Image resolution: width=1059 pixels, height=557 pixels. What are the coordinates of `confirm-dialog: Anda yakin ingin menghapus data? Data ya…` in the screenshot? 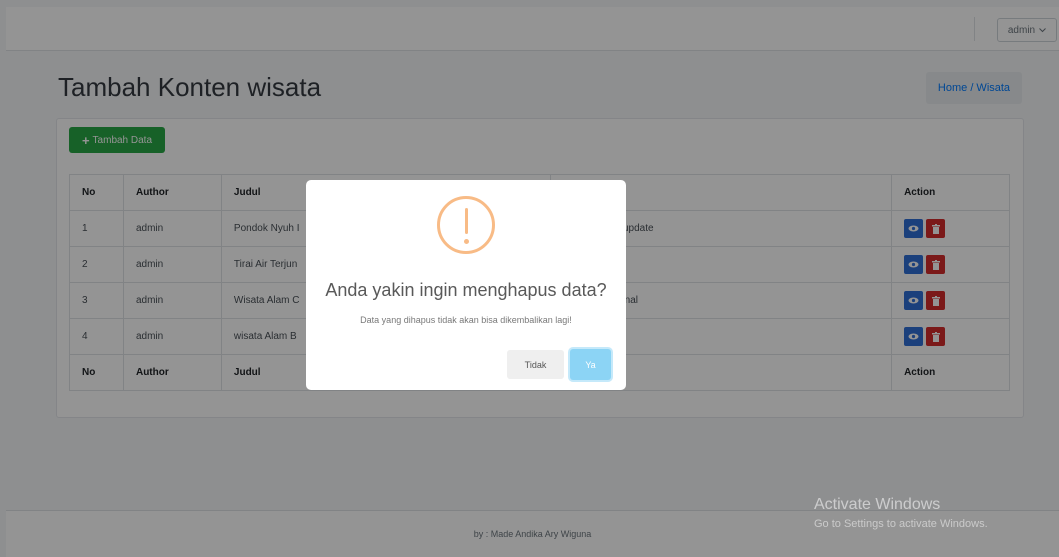 It's located at (466, 285).